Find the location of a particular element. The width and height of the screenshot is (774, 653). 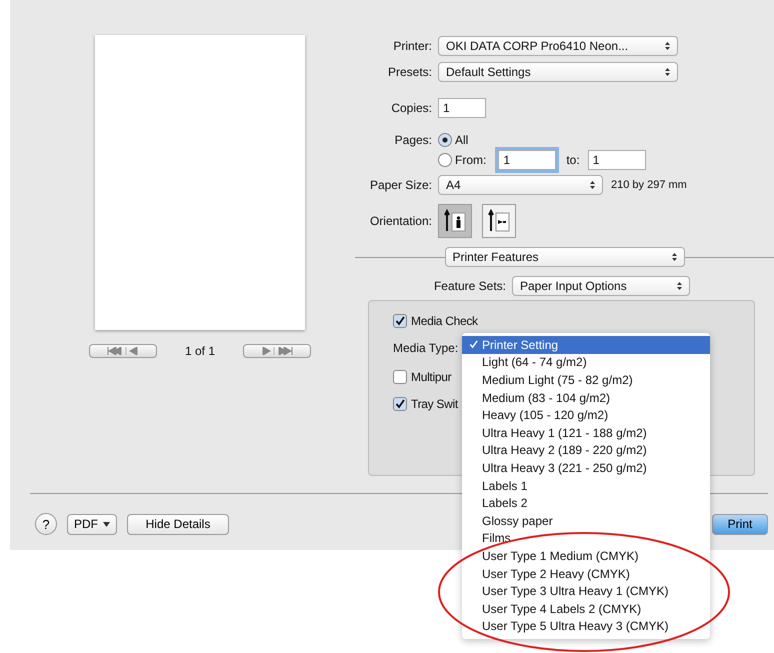

portrait-orientation-icon is located at coordinates (455, 221).